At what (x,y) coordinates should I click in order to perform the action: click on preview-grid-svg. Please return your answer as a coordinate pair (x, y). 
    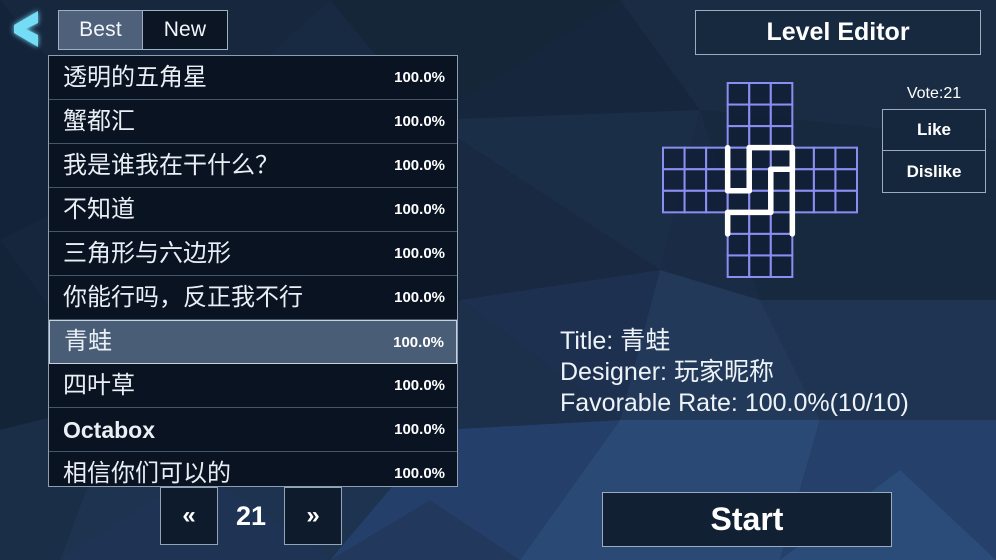
    Looking at the image, I should click on (760, 180).